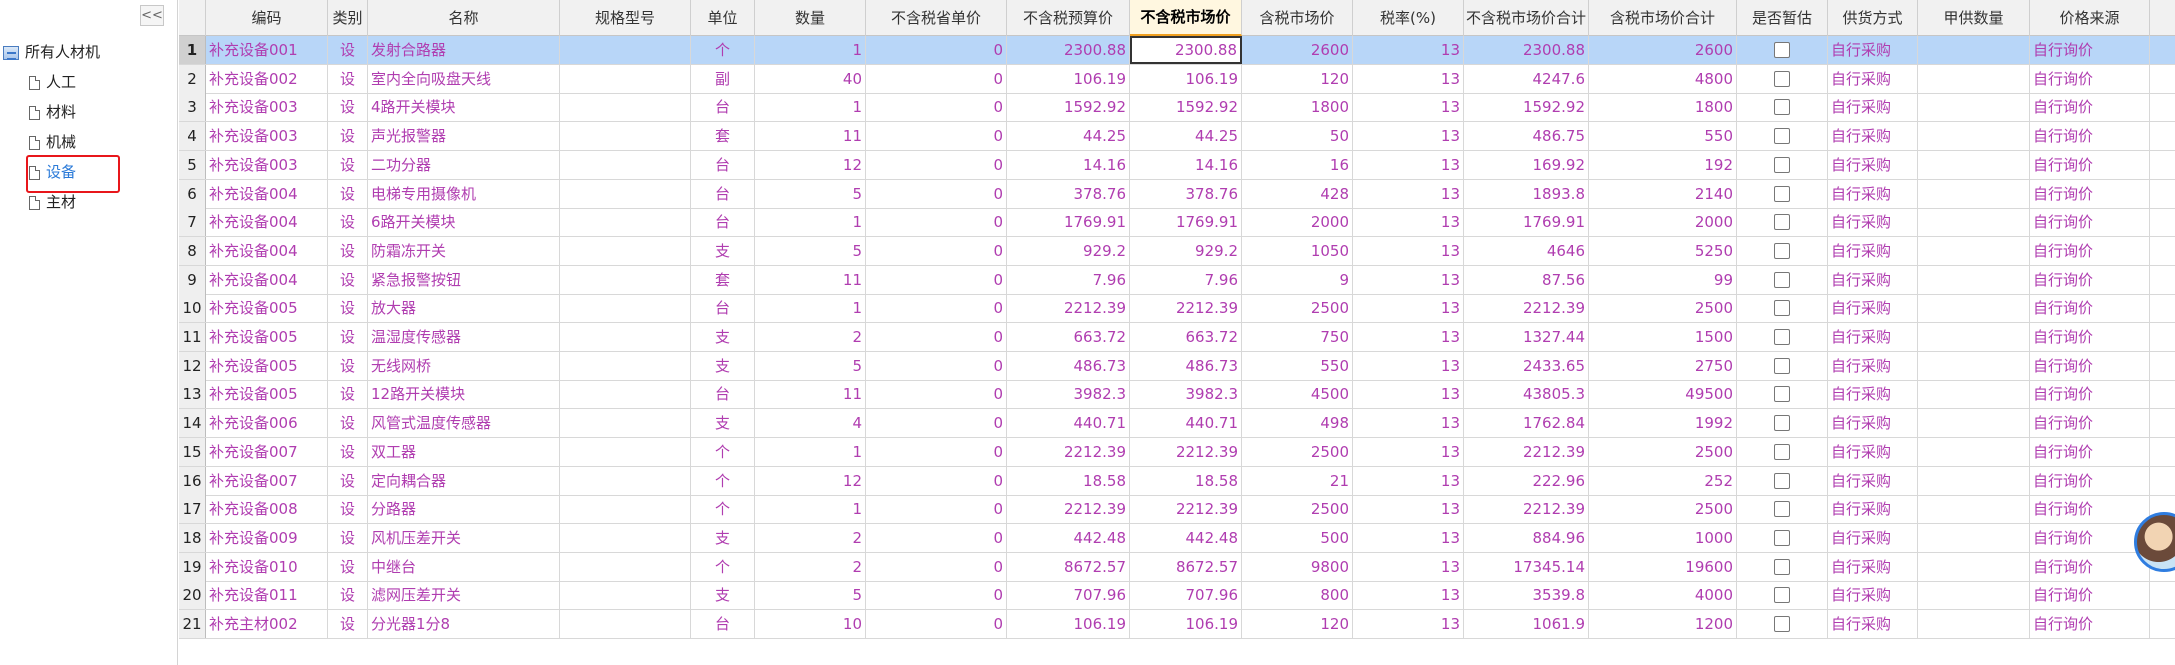 The image size is (2175, 665). Describe the element at coordinates (810, 250) in the screenshot. I see `cell-qty: 5` at that location.